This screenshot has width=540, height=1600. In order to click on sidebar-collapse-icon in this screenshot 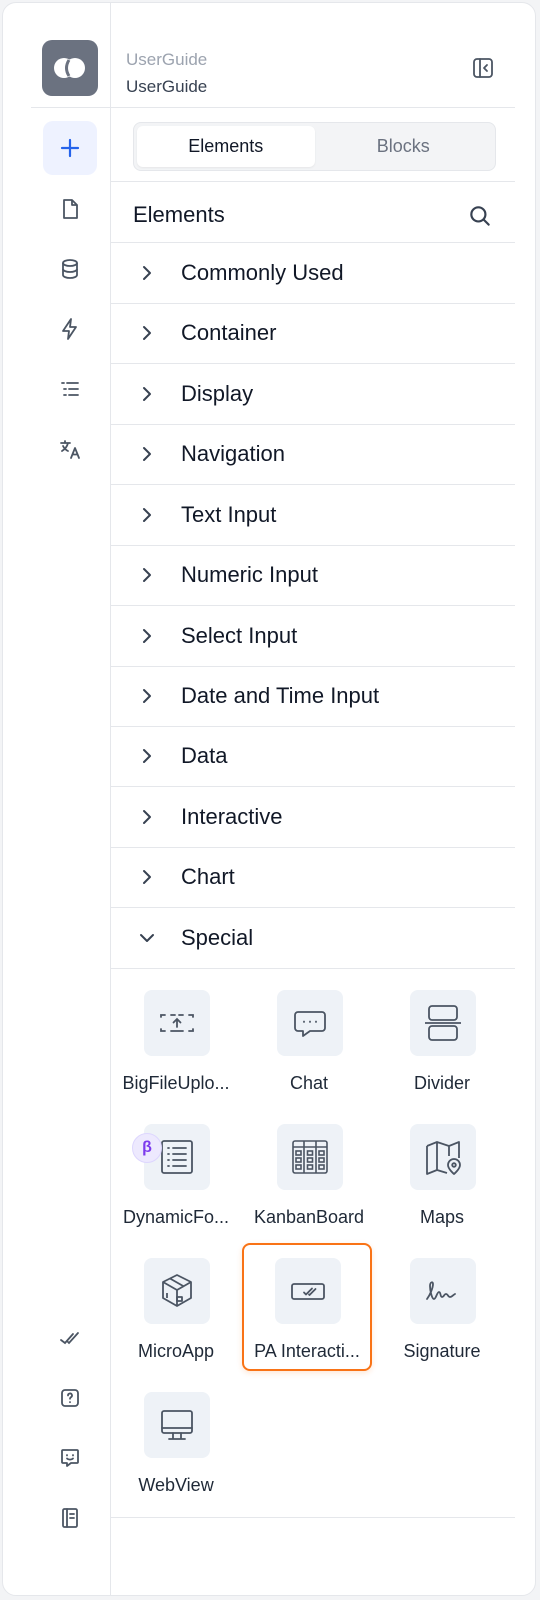, I will do `click(483, 68)`.